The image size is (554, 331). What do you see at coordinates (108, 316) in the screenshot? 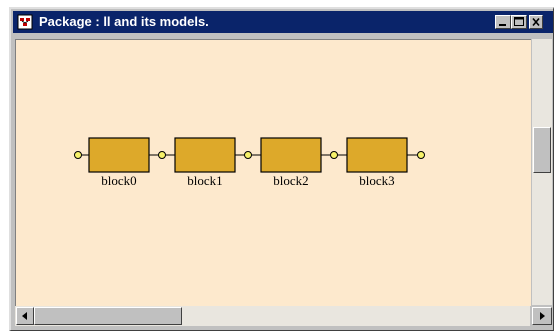
I see `horizontal-scroll-thumb` at bounding box center [108, 316].